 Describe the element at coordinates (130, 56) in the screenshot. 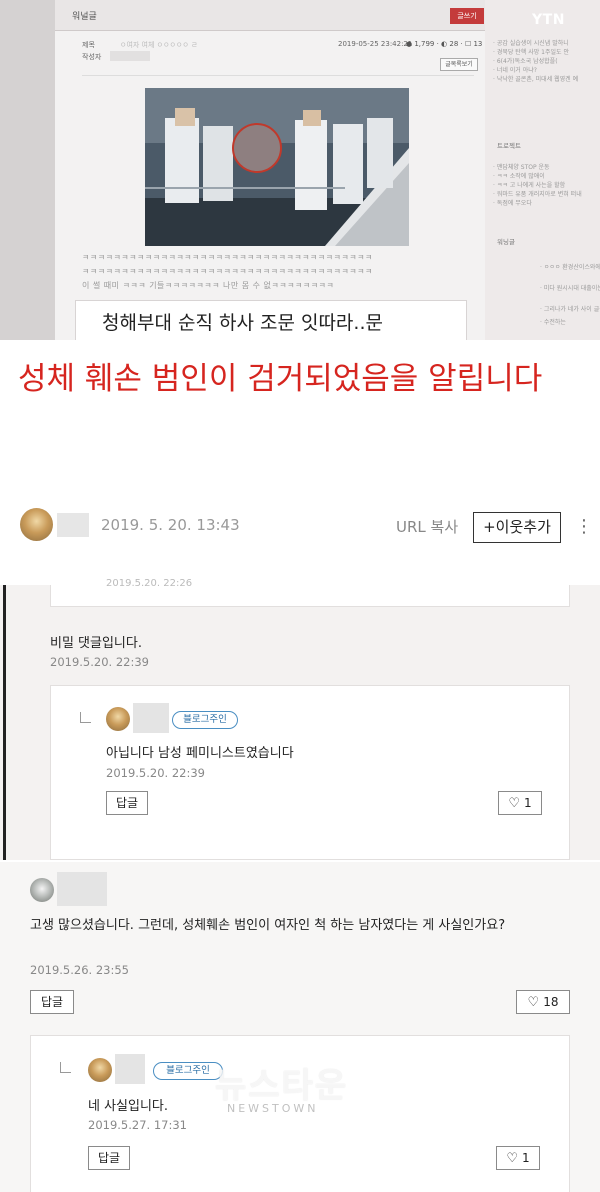

I see `author-blur` at that location.